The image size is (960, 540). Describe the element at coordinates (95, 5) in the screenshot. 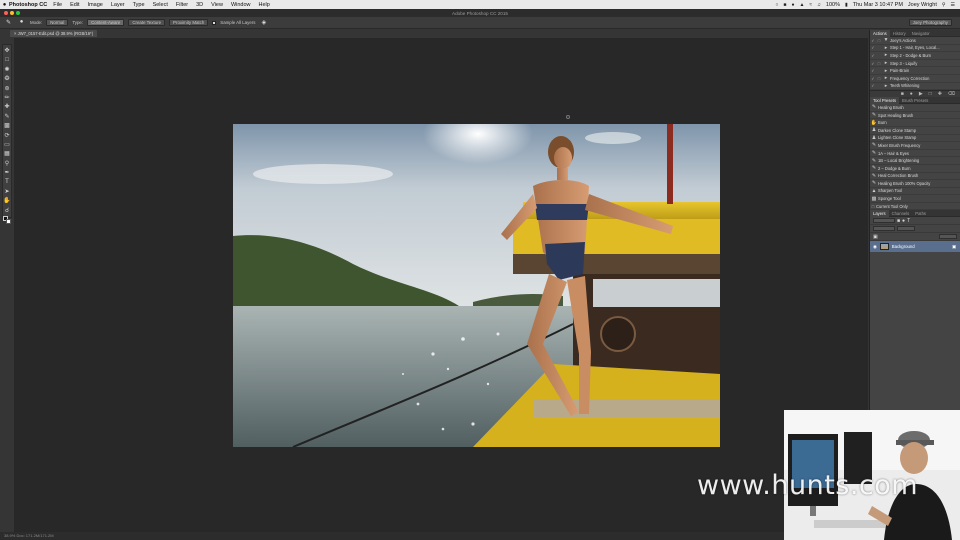

I see `menu-image: Image` at that location.